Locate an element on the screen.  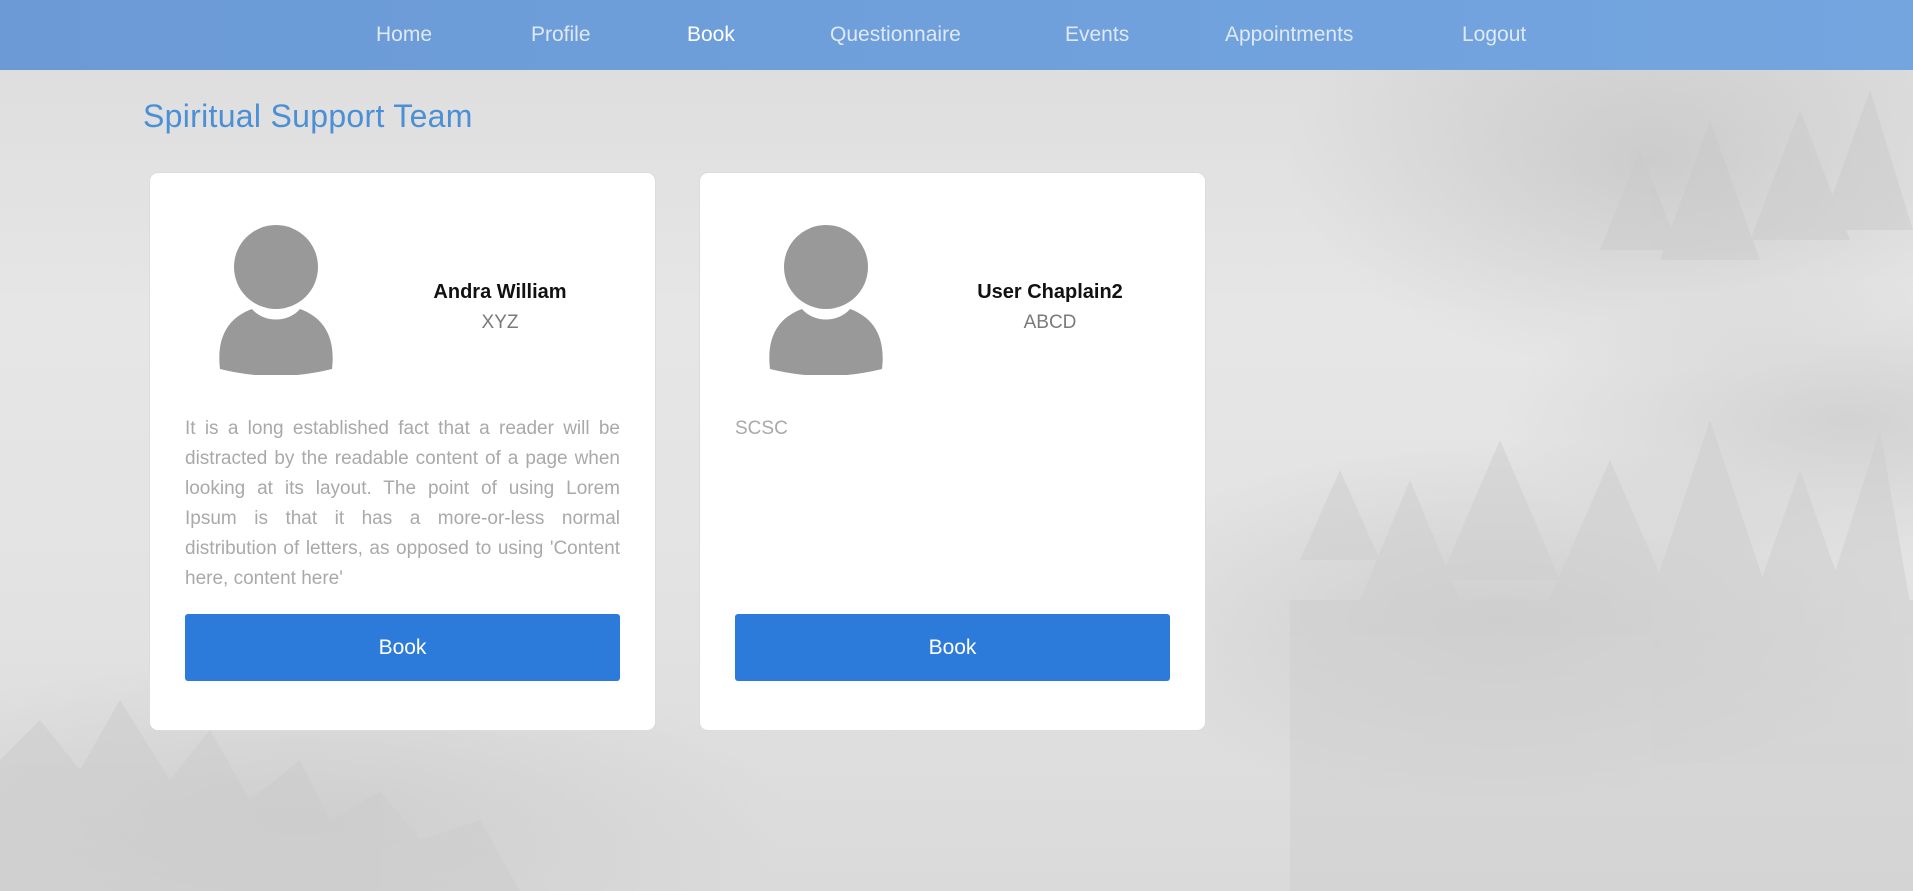
member-name: User Chaplain2 is located at coordinates (1050, 292).